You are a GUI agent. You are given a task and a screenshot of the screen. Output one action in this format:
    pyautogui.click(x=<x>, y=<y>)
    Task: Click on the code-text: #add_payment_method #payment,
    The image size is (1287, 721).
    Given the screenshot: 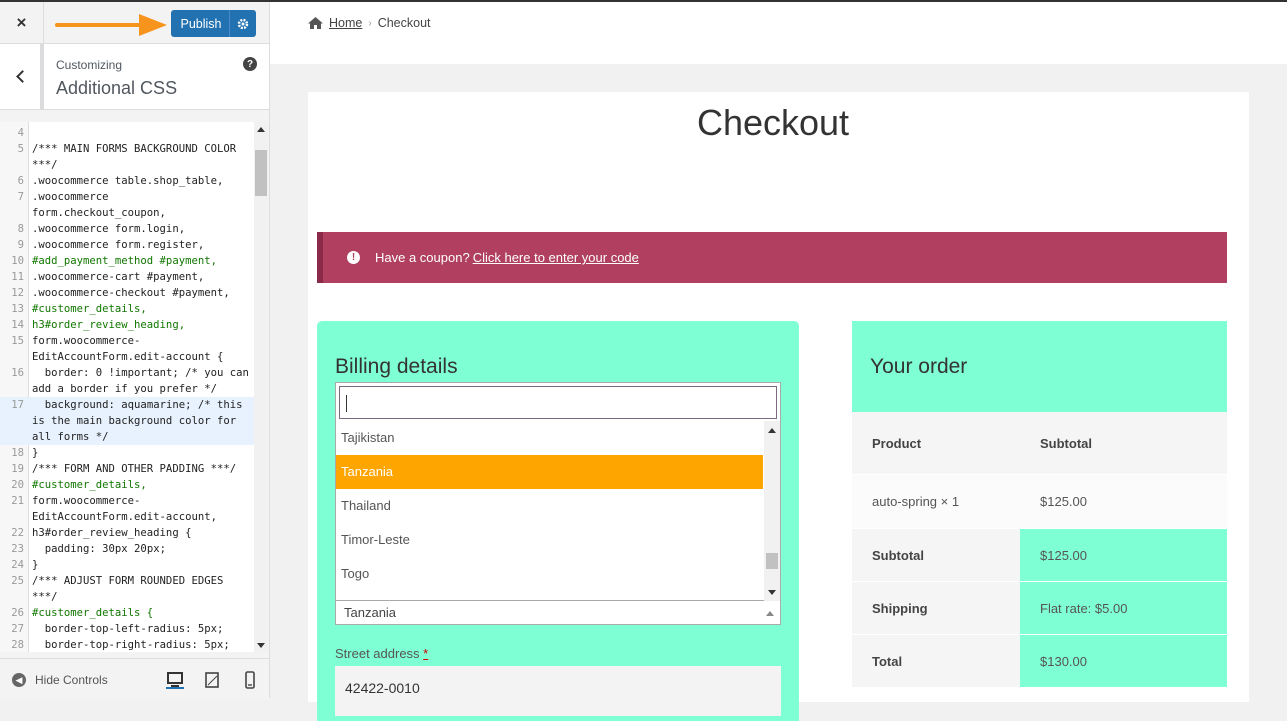 What is the action you would take?
    pyautogui.click(x=124, y=261)
    